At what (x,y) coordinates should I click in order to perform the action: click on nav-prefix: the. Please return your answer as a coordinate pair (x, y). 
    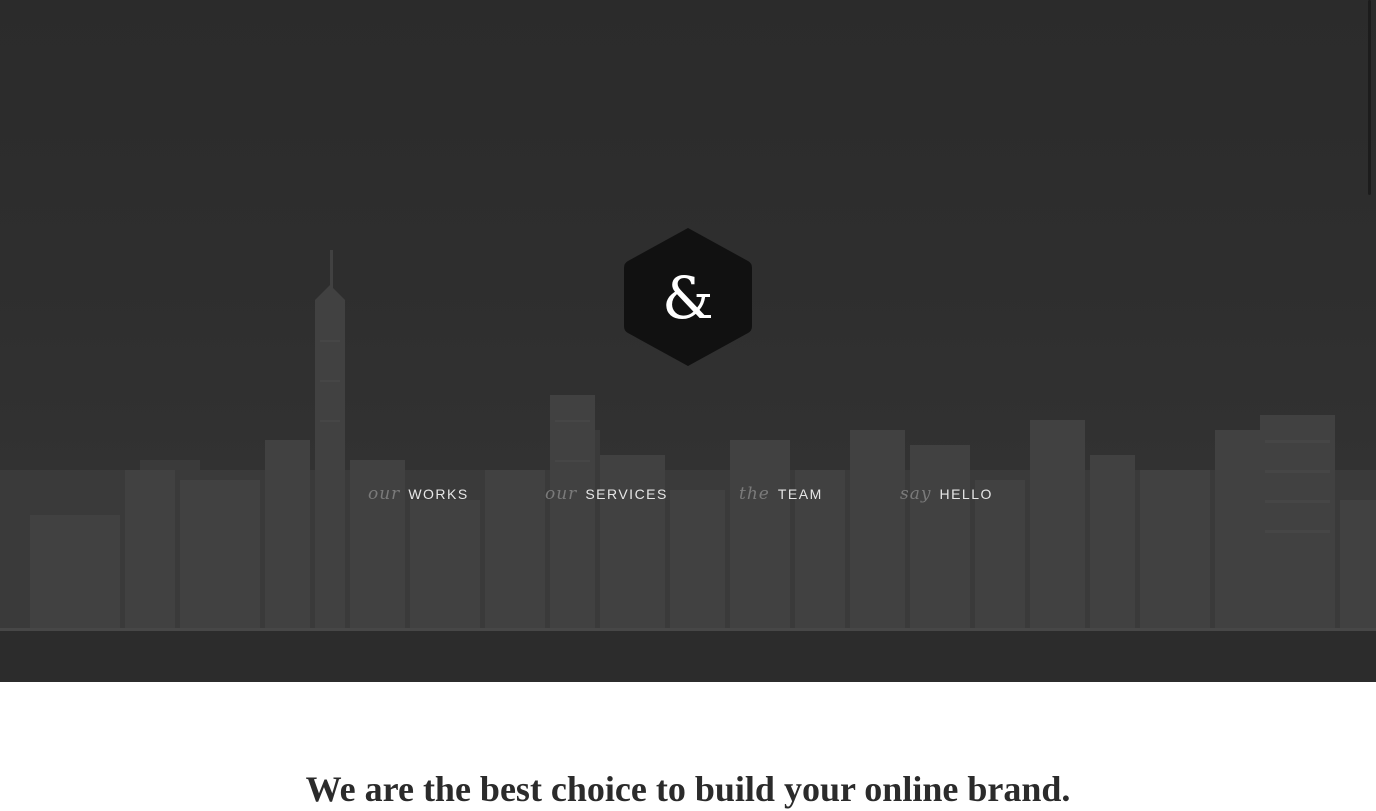
    Looking at the image, I should click on (754, 494).